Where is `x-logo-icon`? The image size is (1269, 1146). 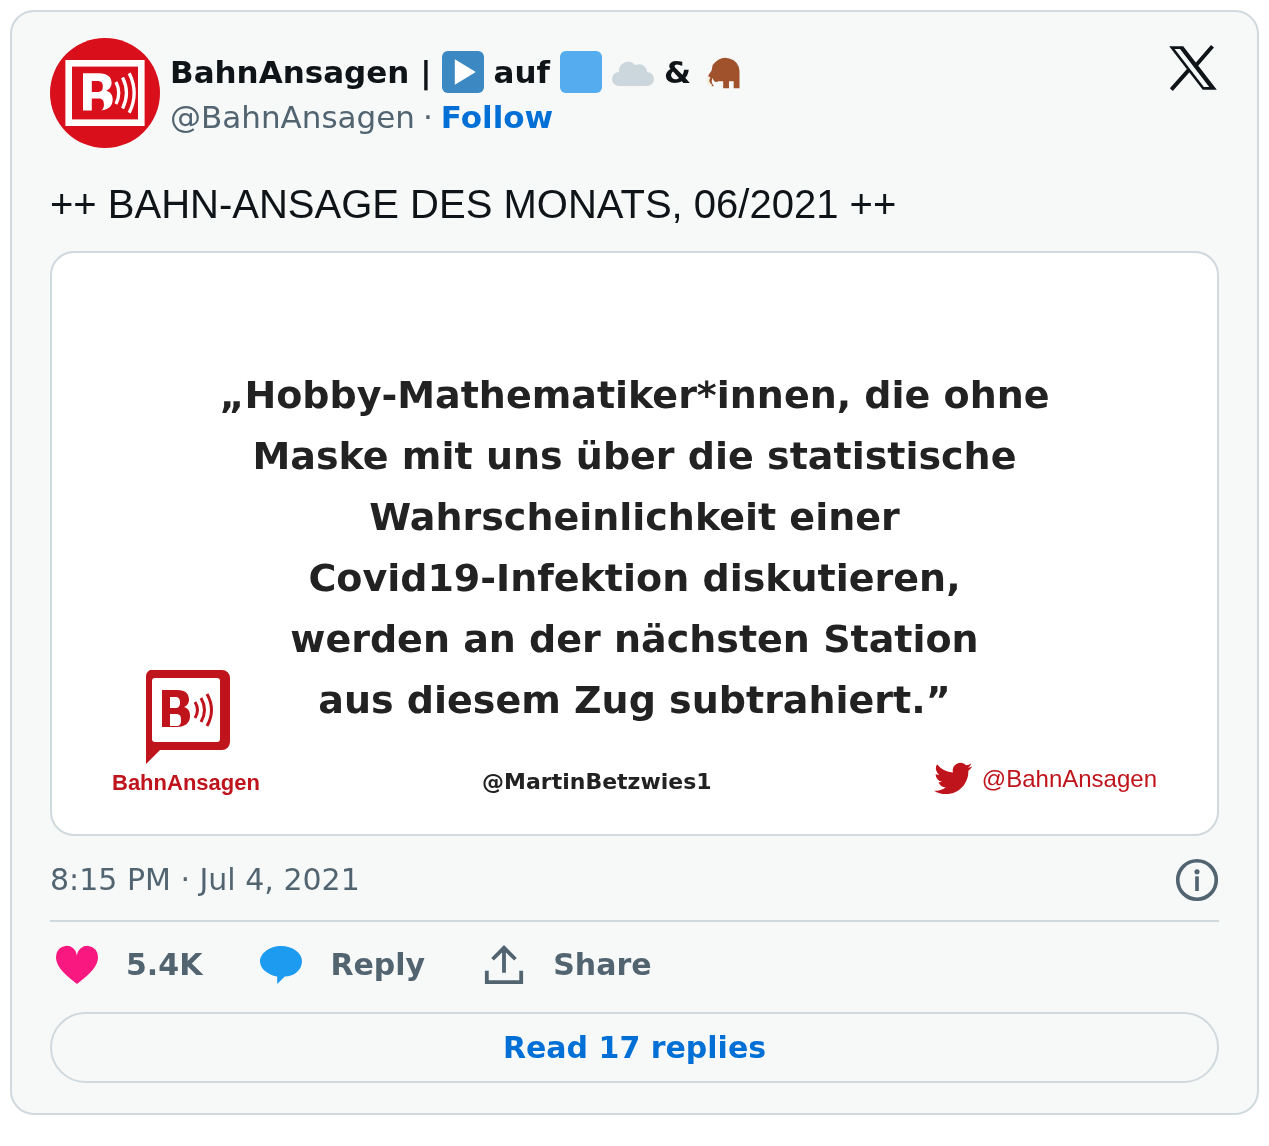
x-logo-icon is located at coordinates (1193, 68).